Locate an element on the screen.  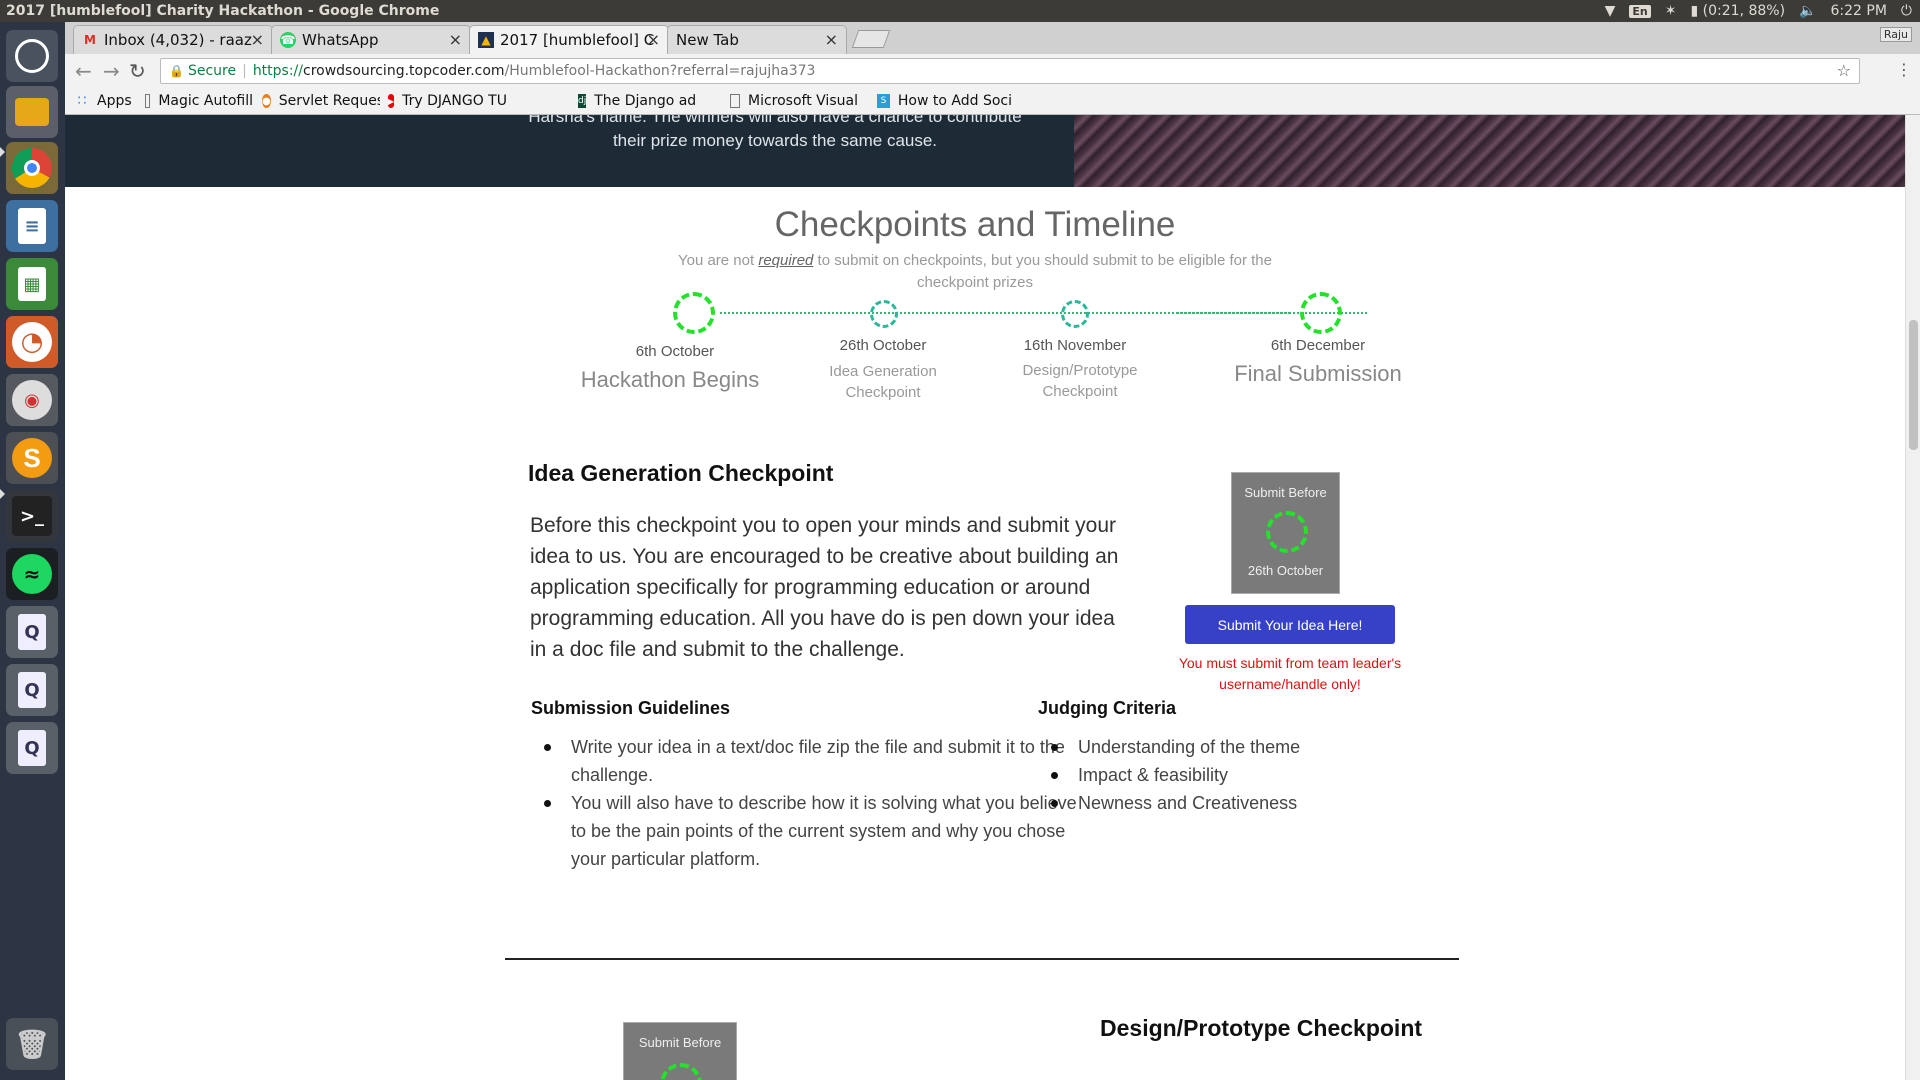
card-date: 26th October is located at coordinates (1285, 570).